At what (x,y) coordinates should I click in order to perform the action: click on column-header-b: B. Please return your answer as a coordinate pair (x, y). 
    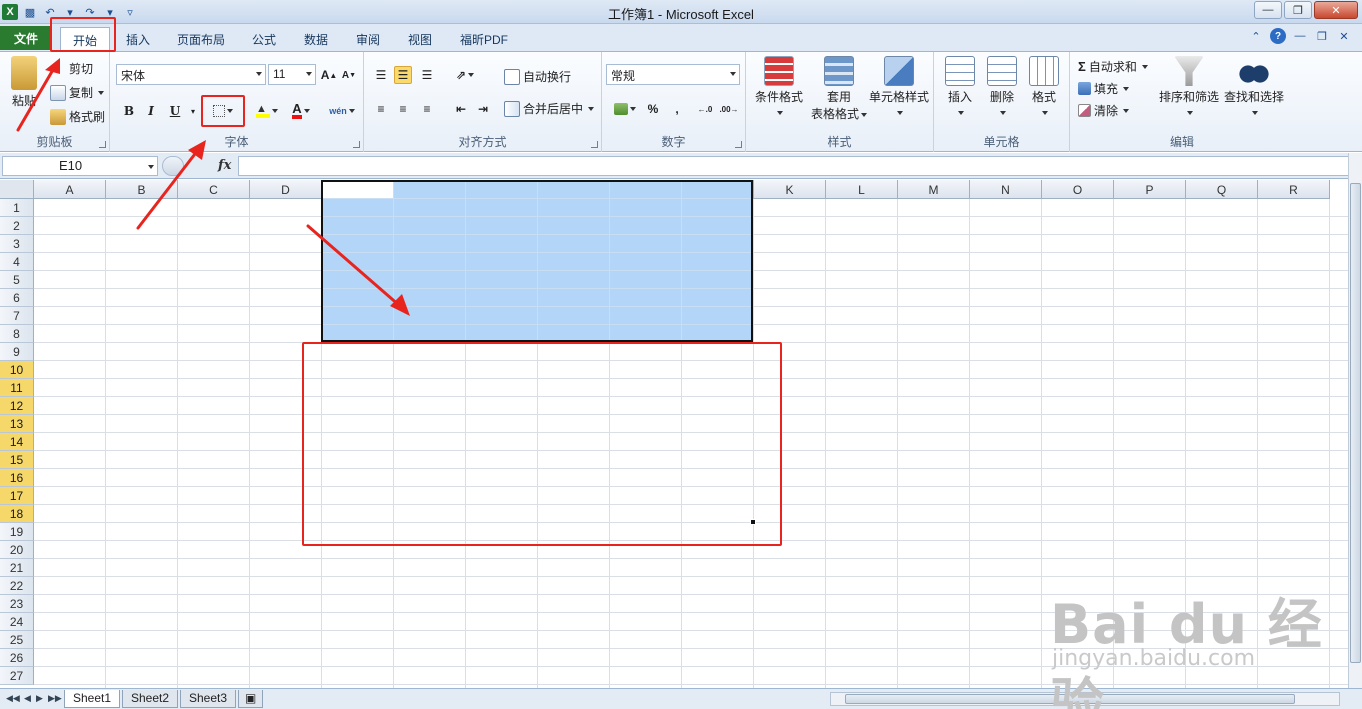
    Looking at the image, I should click on (142, 189).